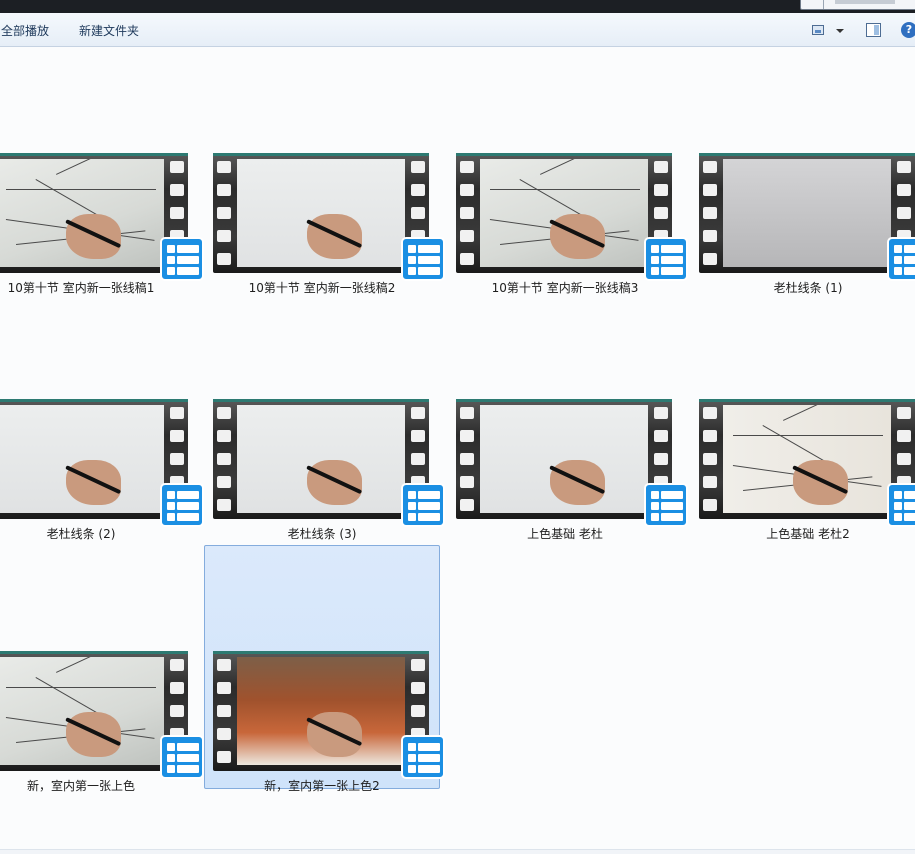 This screenshot has height=854, width=915. What do you see at coordinates (908, 30) in the screenshot?
I see `help-icon: ?` at bounding box center [908, 30].